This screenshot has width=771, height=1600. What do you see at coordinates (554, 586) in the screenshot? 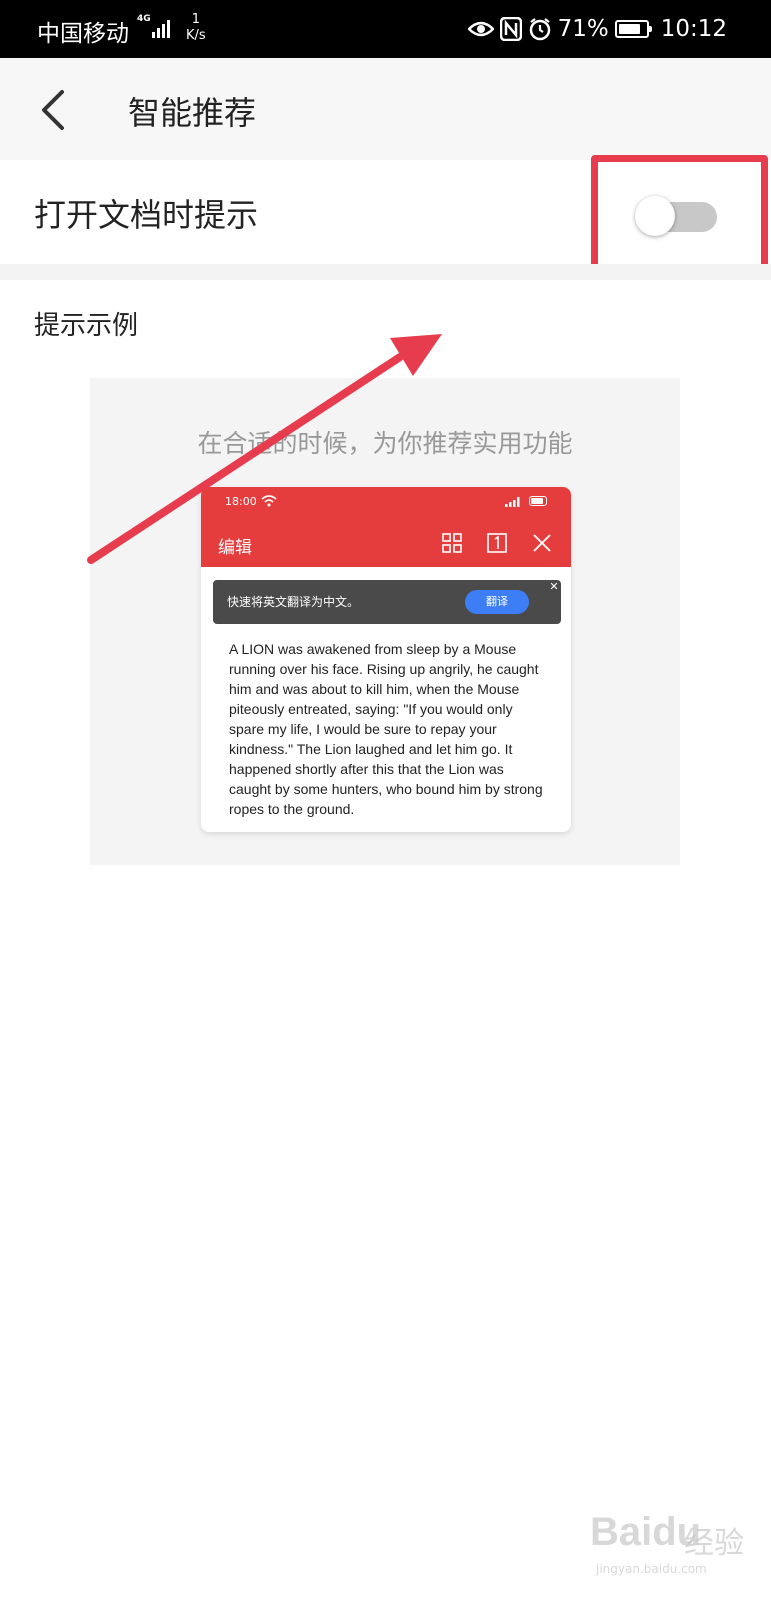
I see `close-icon: ✕` at bounding box center [554, 586].